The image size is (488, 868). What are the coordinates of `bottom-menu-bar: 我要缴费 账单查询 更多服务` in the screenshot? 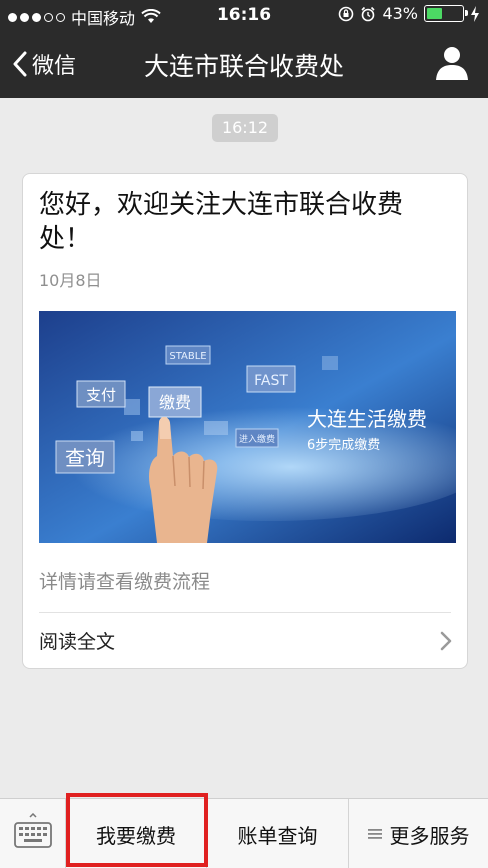 It's located at (244, 833).